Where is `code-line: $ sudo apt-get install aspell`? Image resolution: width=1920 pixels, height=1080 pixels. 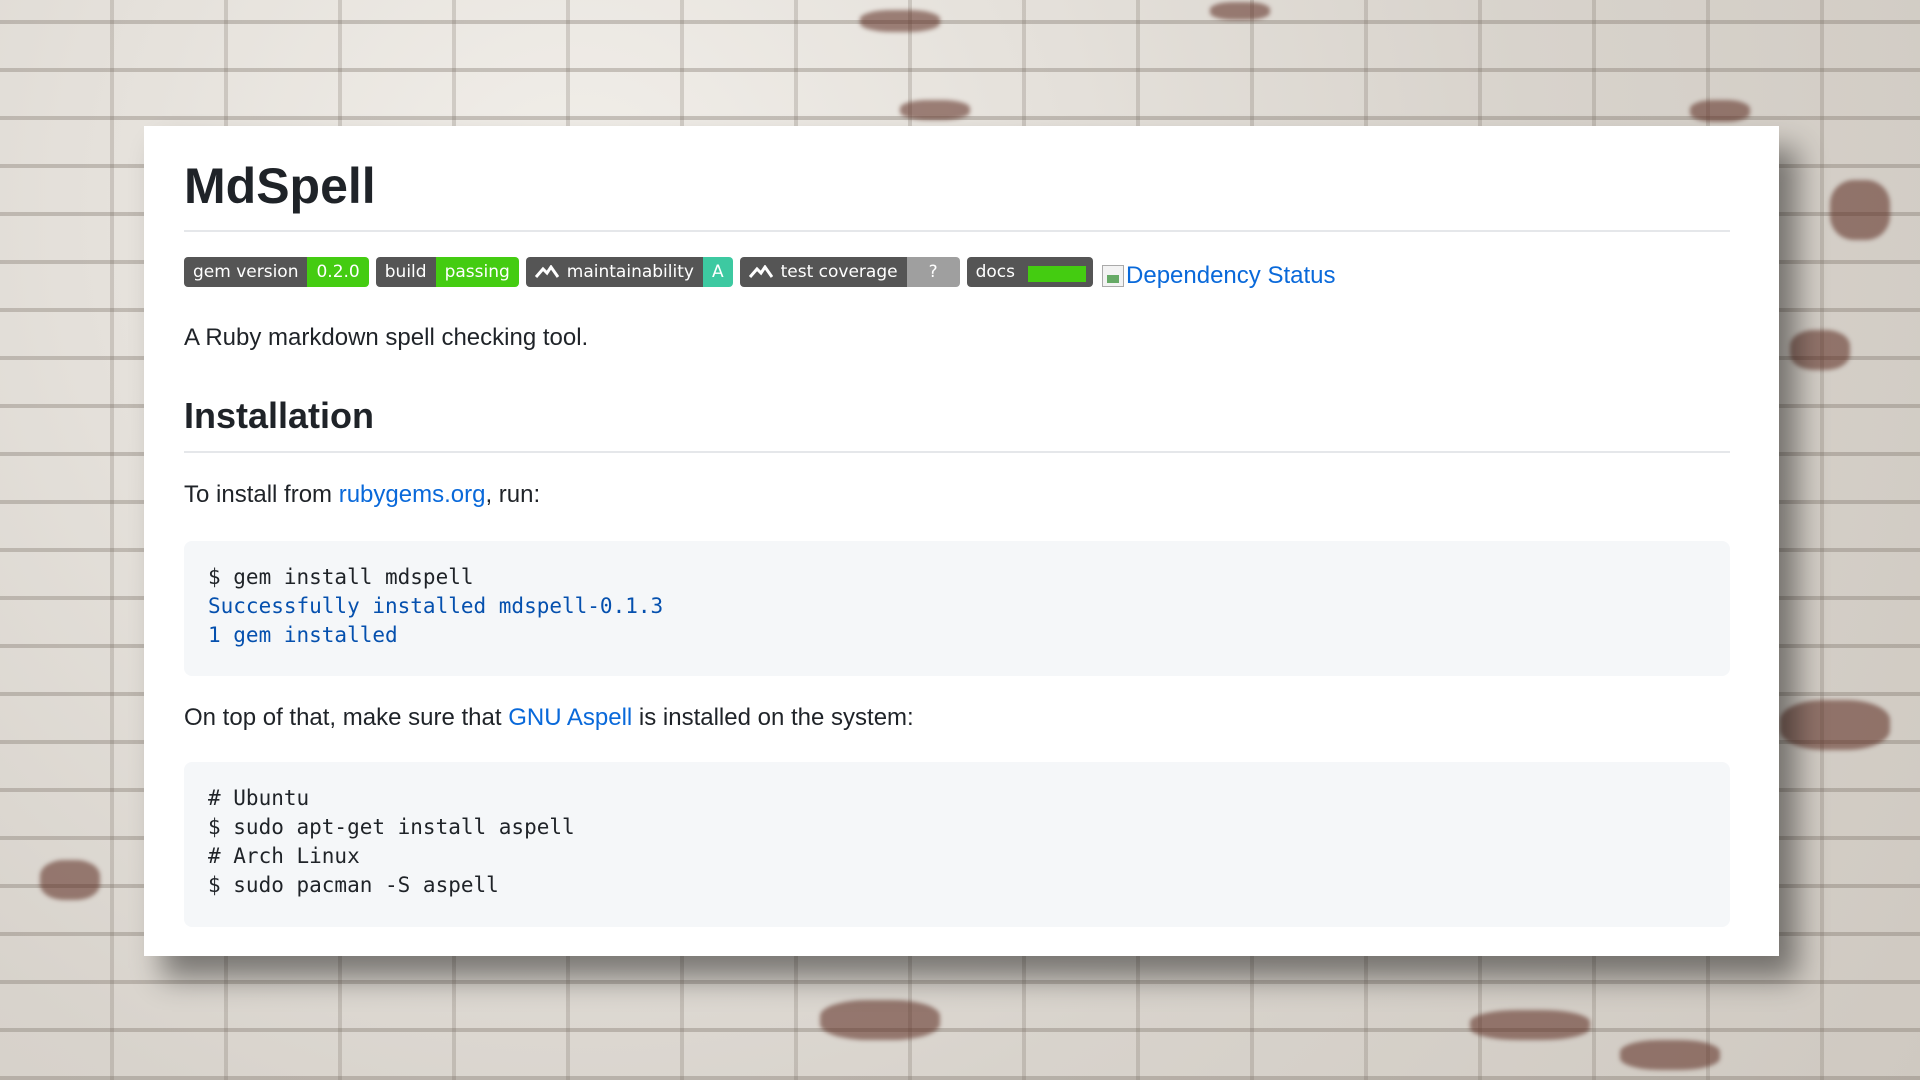
code-line: $ sudo apt-get install aspell is located at coordinates (391, 827).